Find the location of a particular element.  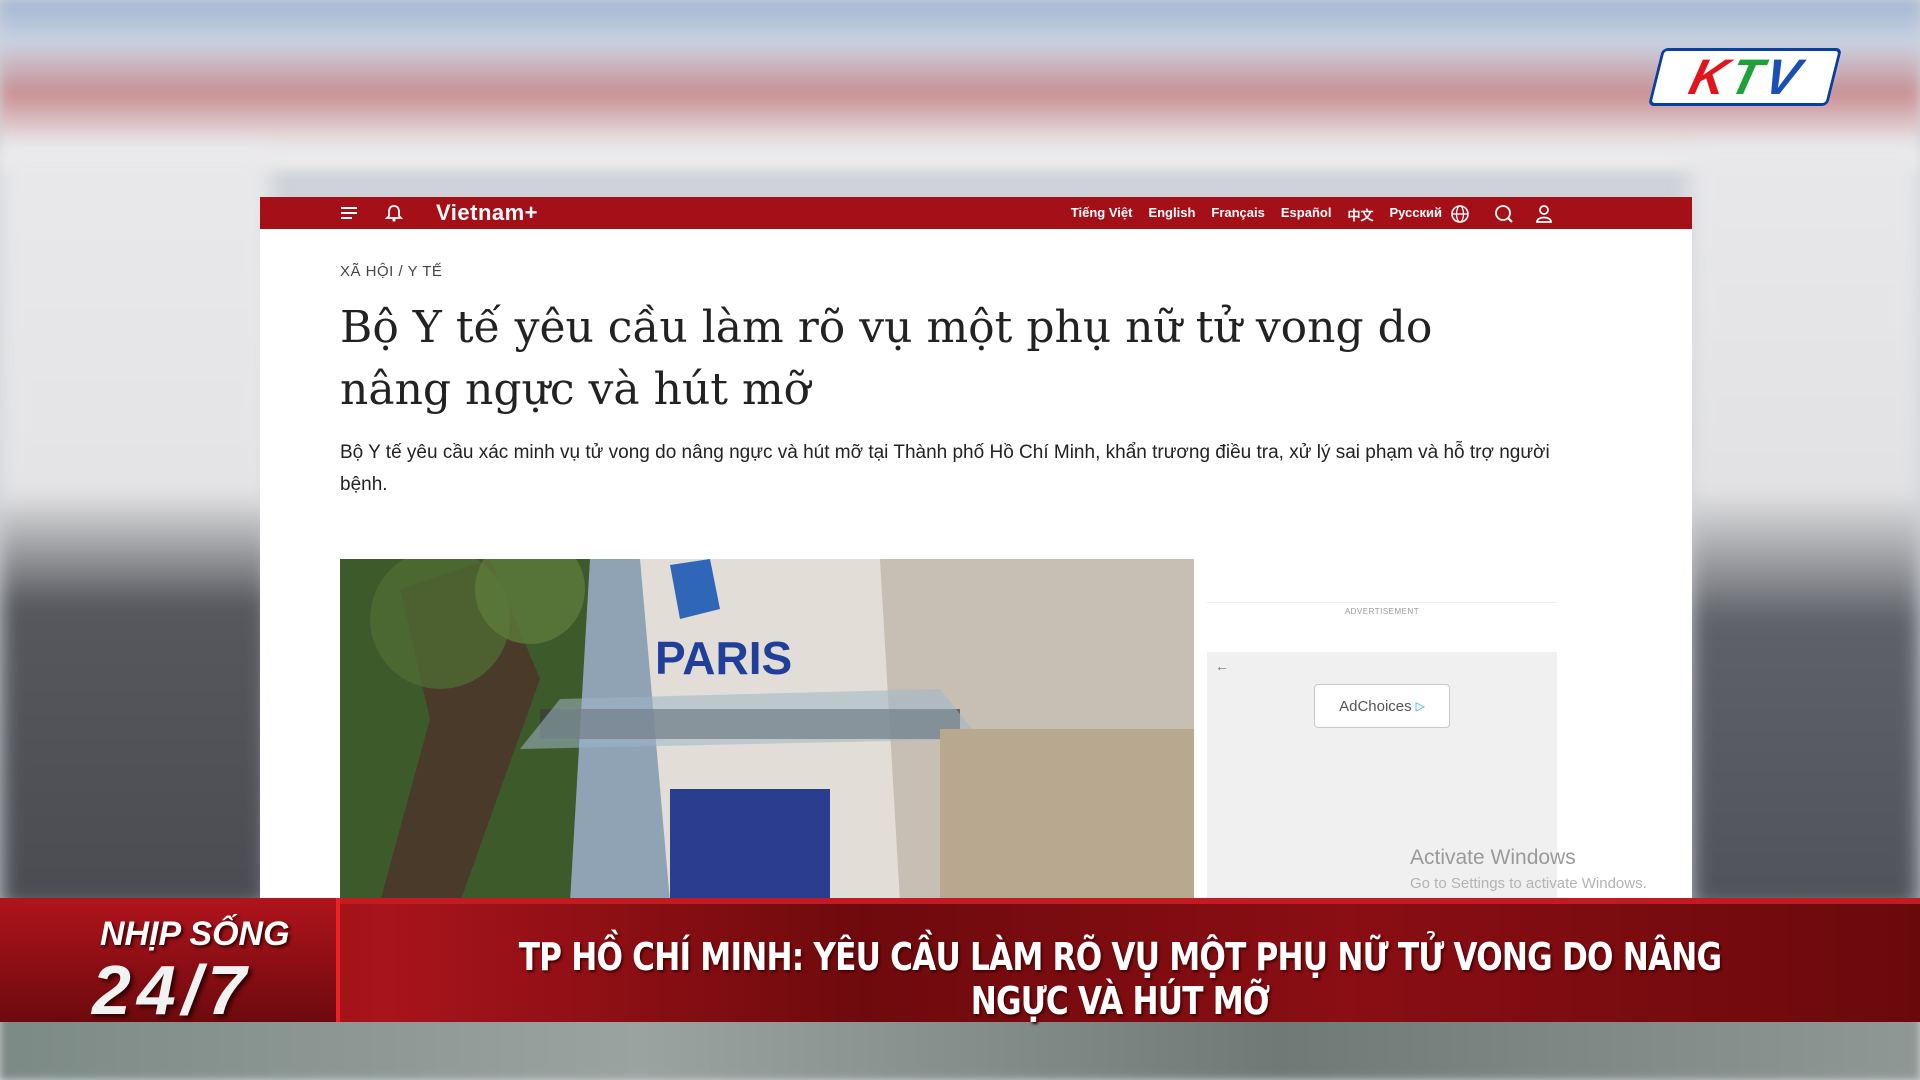

globe-icon is located at coordinates (1460, 213).